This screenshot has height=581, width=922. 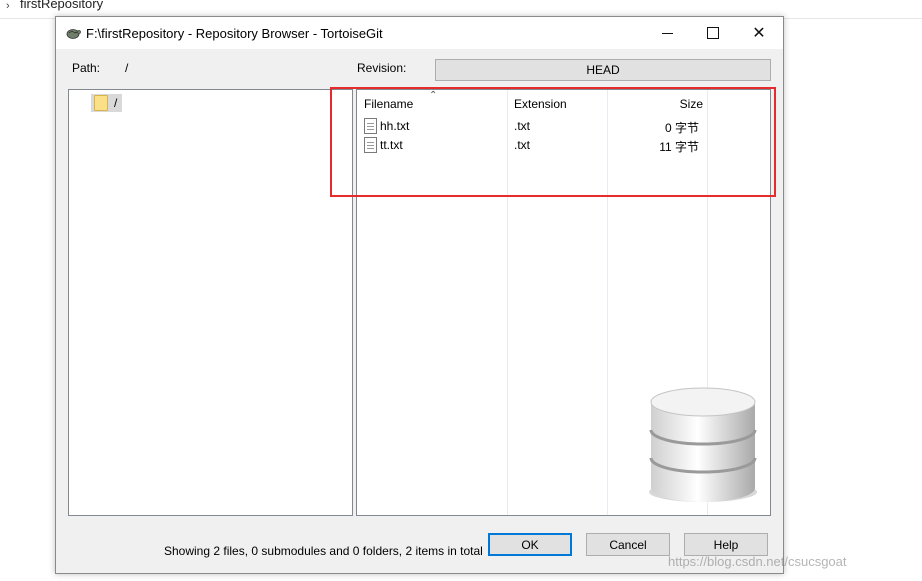 What do you see at coordinates (382, 68) in the screenshot?
I see `revision-label: Revision:` at bounding box center [382, 68].